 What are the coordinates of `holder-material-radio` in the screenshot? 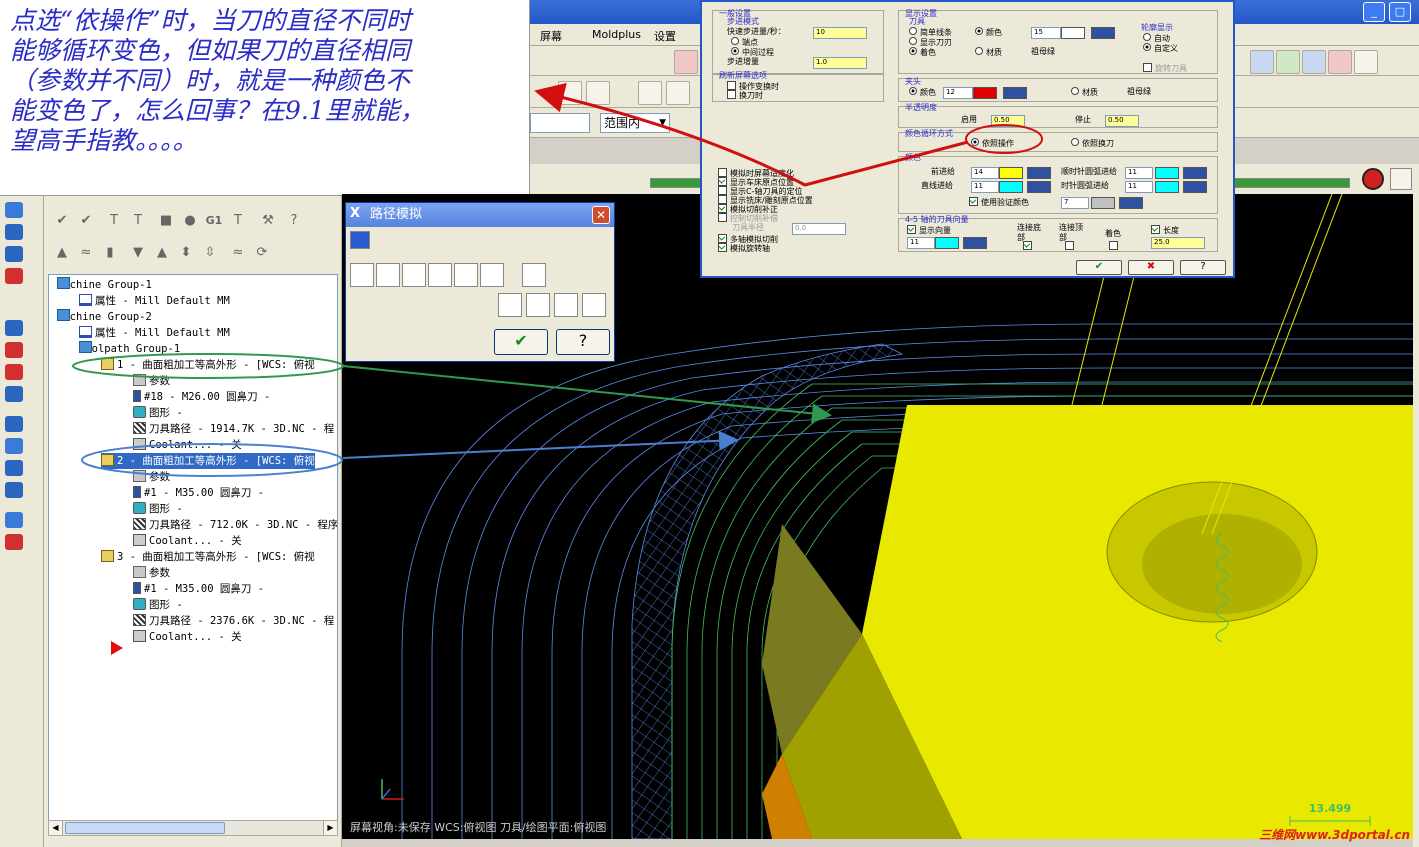 It's located at (1075, 91).